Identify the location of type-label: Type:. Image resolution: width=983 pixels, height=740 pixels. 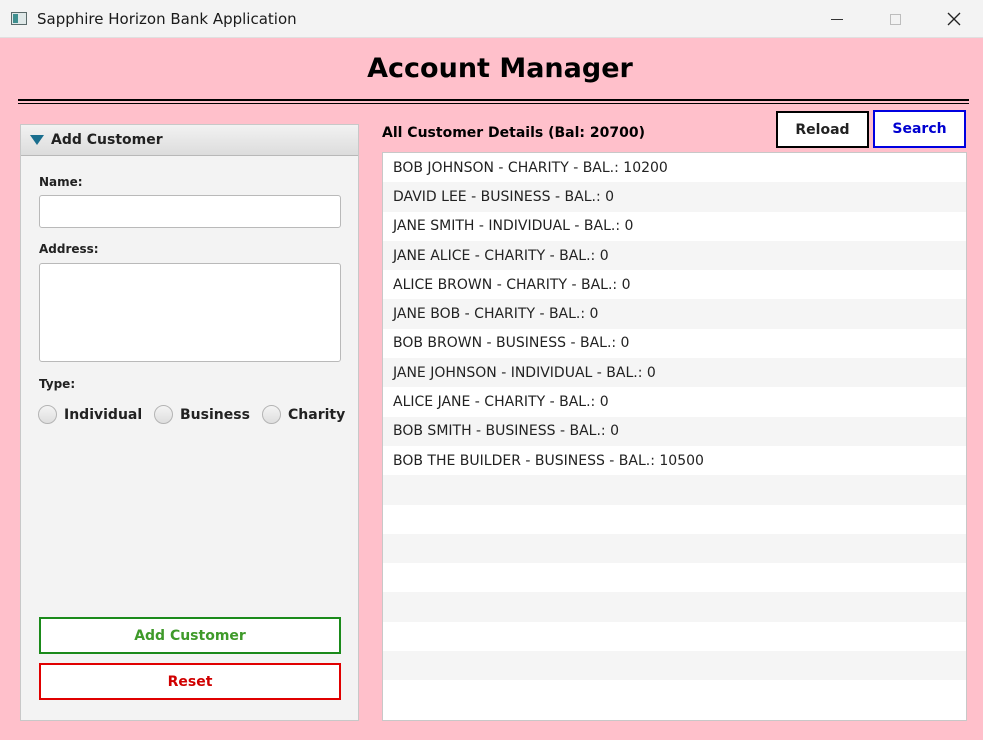
(57, 384).